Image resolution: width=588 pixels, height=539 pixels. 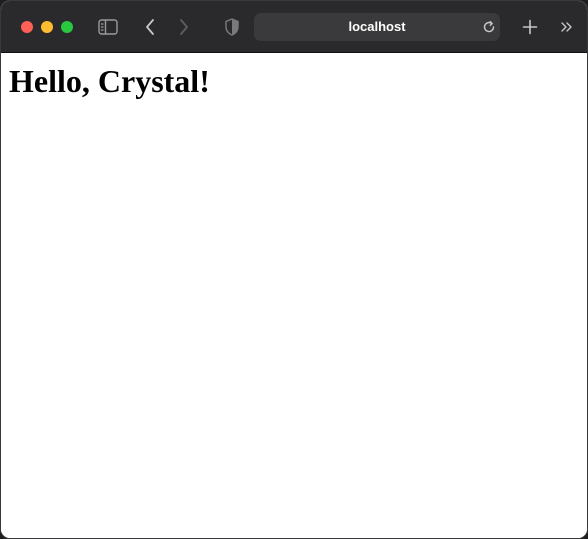 What do you see at coordinates (150, 27) in the screenshot?
I see `chevron-left-icon` at bounding box center [150, 27].